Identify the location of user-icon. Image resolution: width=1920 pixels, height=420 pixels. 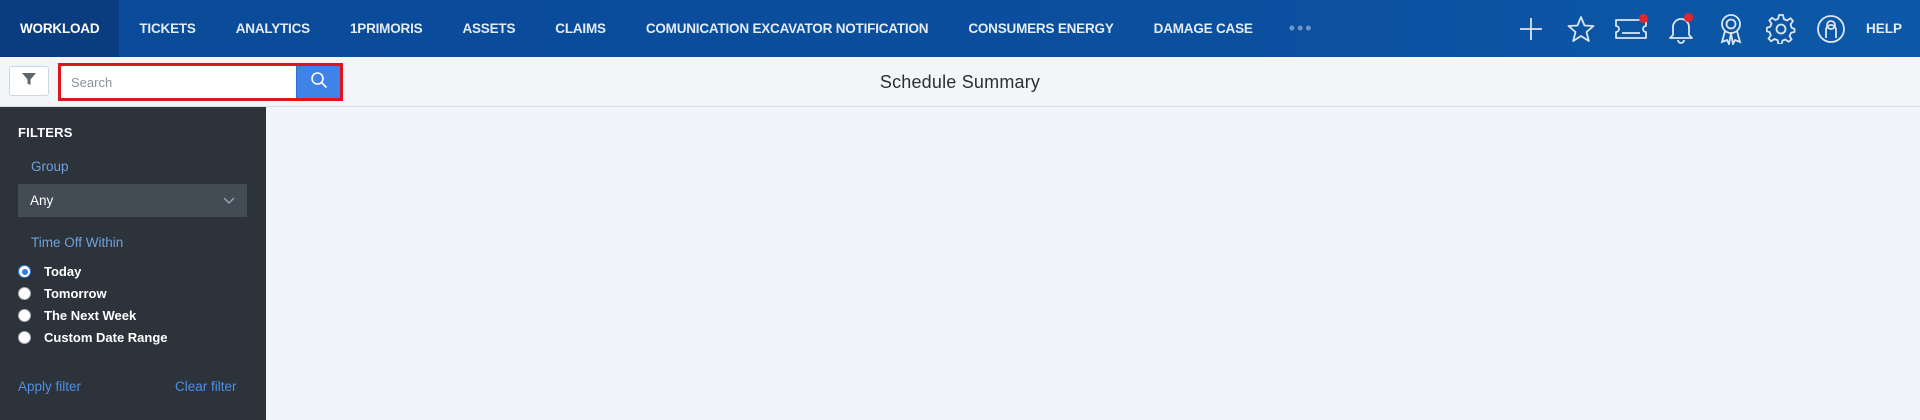
(1831, 28).